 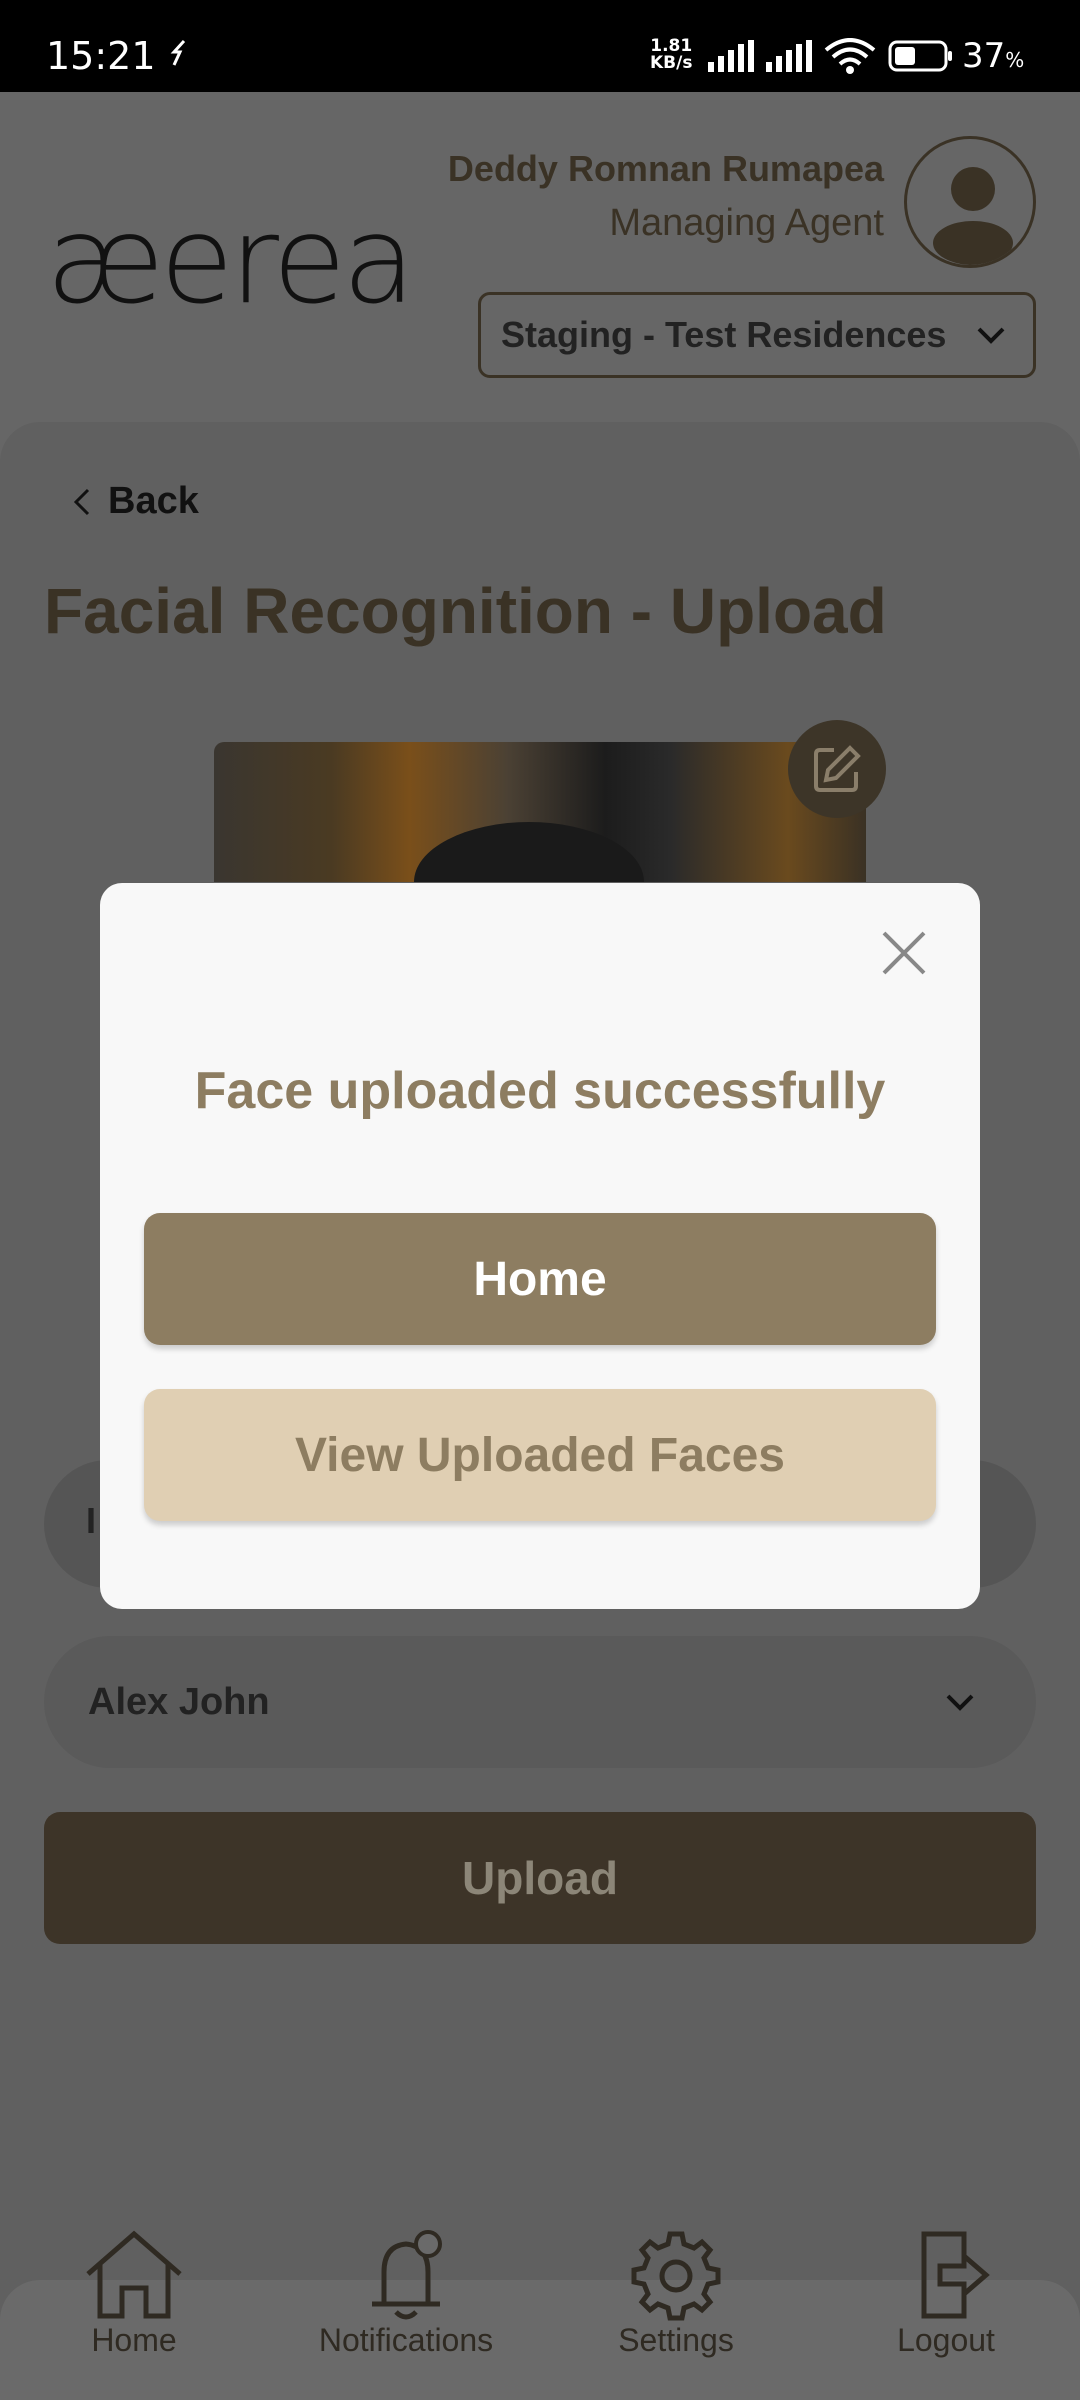 I want to click on edit-icon, so click(x=837, y=768).